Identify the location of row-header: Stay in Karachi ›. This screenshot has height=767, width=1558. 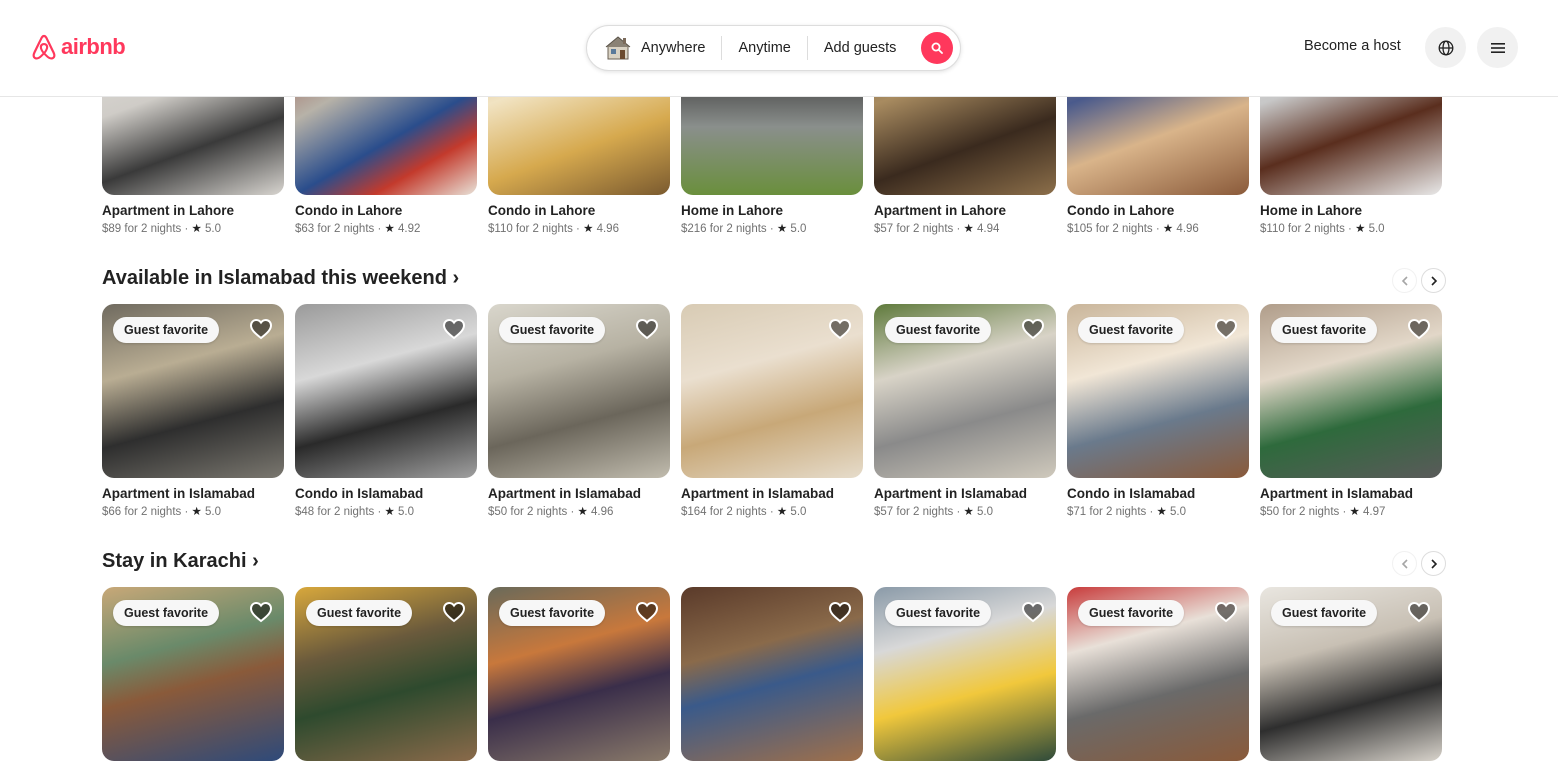
(774, 563).